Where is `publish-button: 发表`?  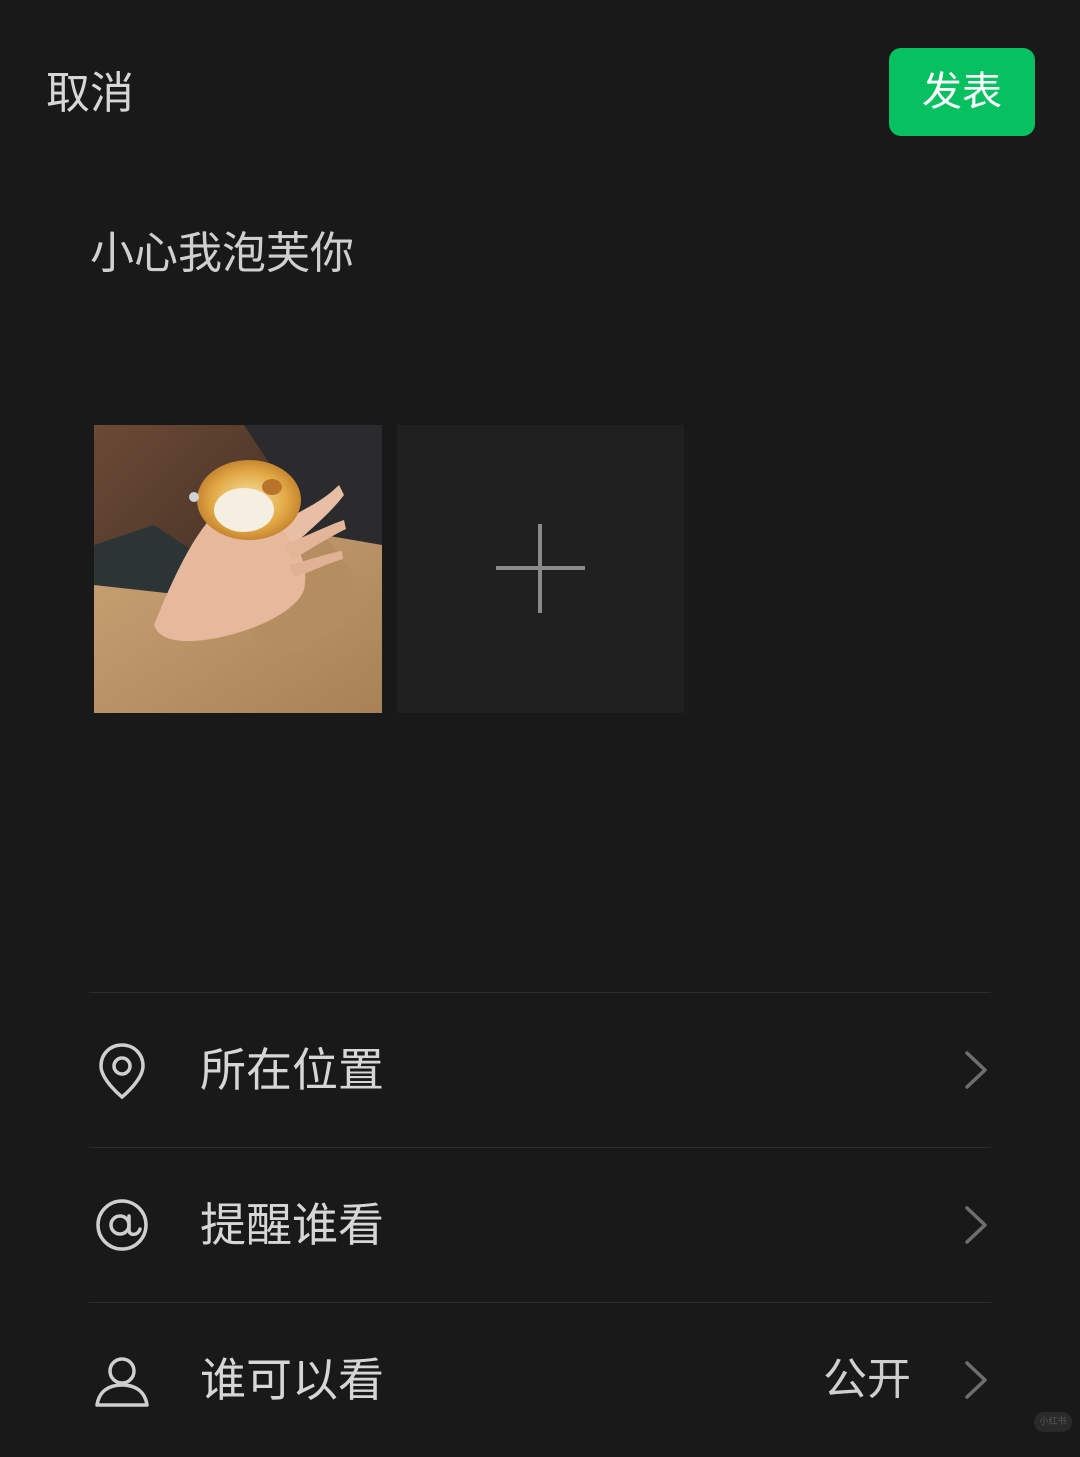
publish-button: 发表 is located at coordinates (962, 92).